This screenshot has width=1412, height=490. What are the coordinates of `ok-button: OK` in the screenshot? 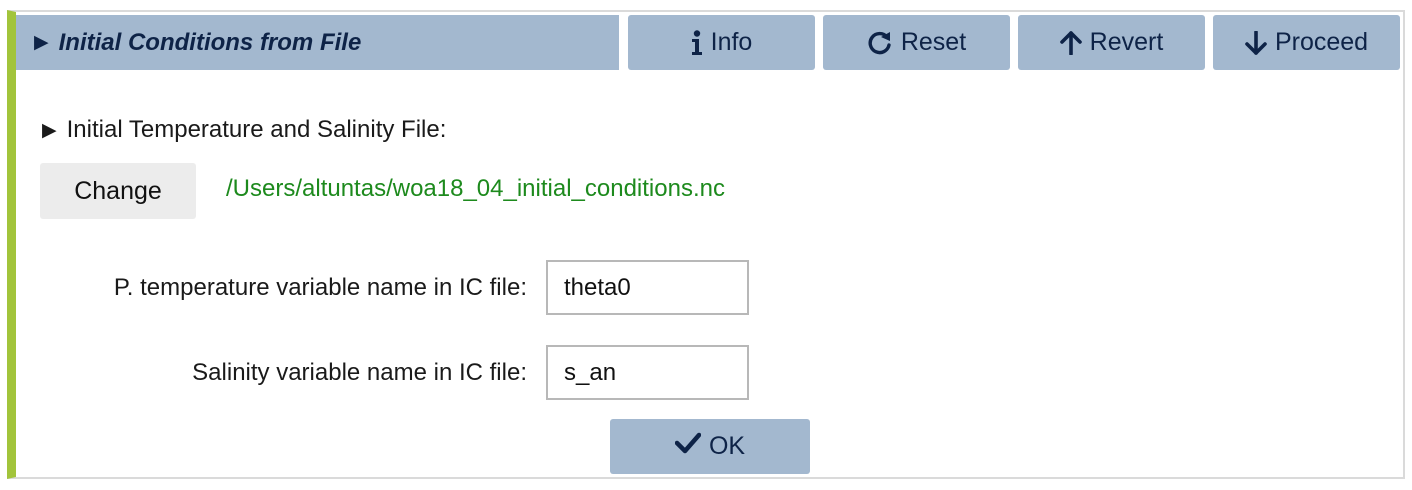 It's located at (710, 446).